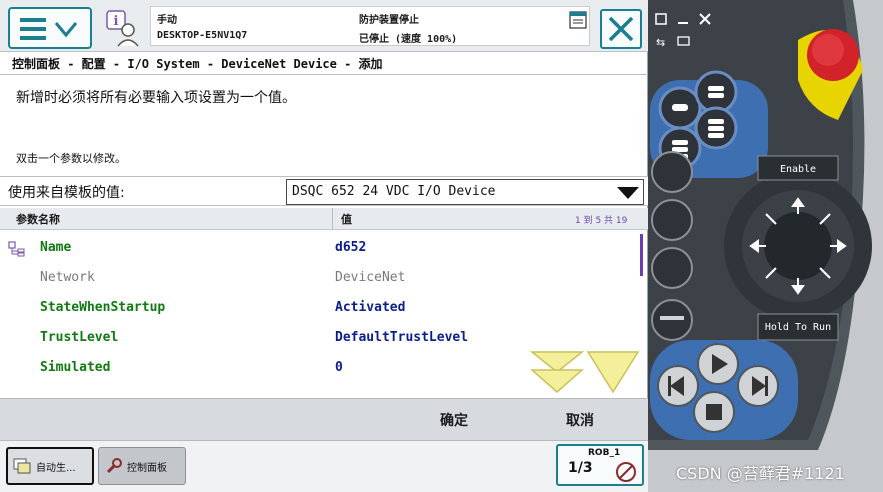  I want to click on required-fields-message: 新增时必须将所有必要输入项设置为一个值。, so click(156, 98).